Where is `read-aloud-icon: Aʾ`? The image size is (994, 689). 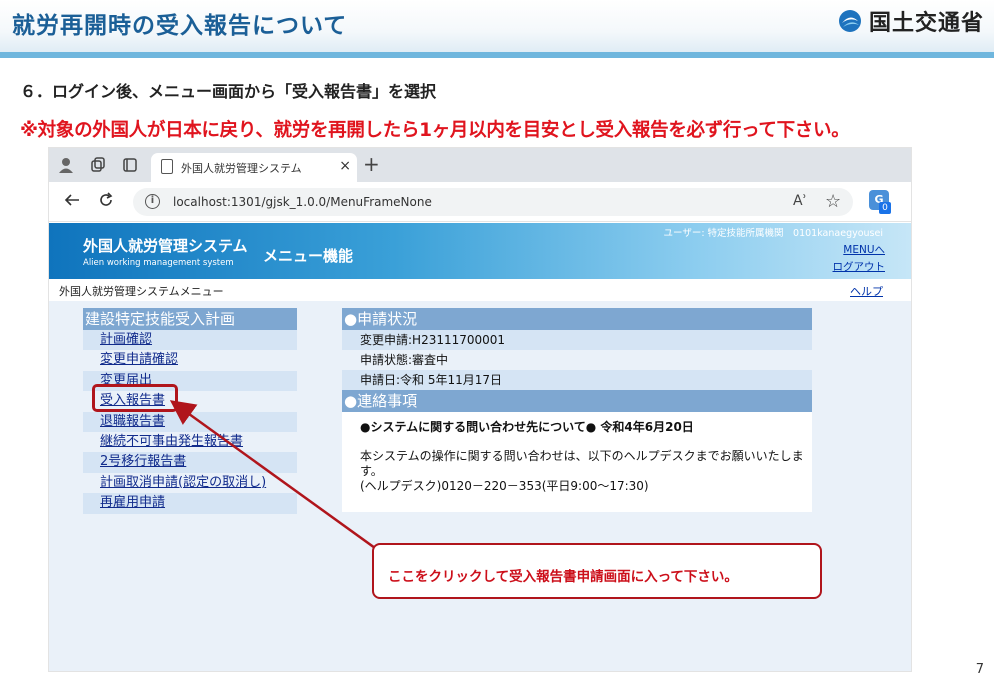 read-aloud-icon: Aʾ is located at coordinates (800, 201).